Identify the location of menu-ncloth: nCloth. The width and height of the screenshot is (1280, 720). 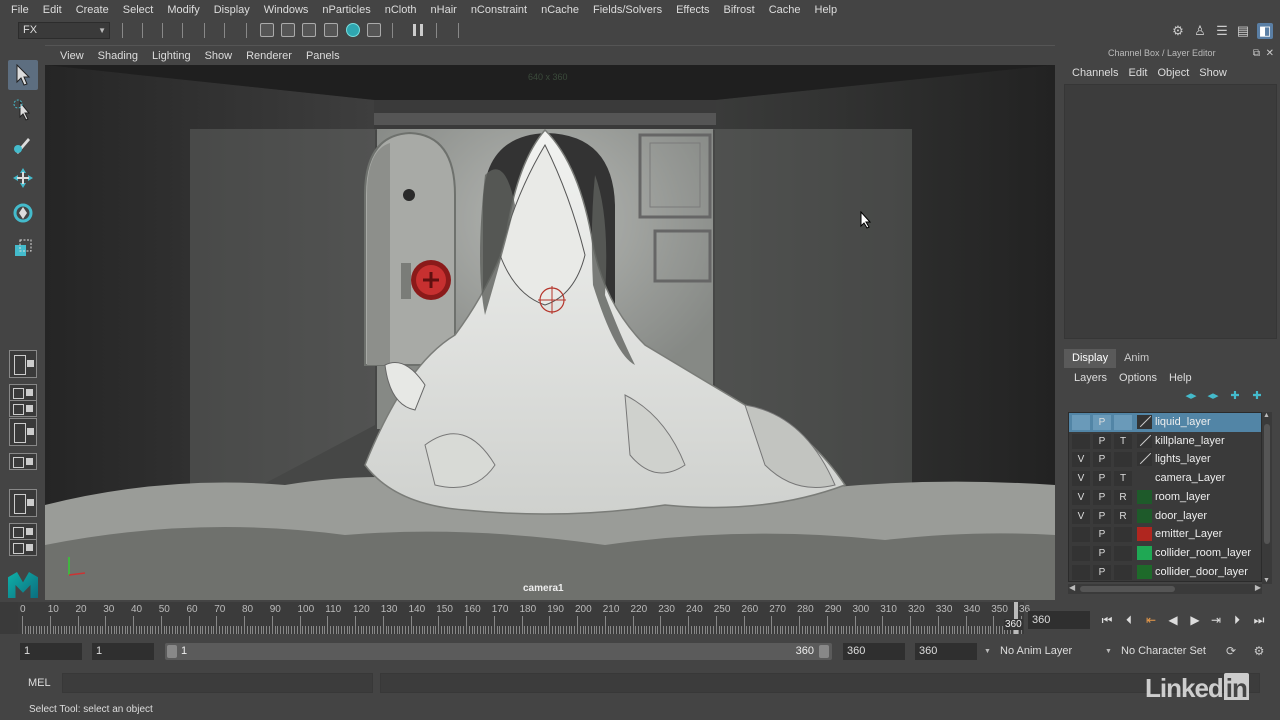
(401, 10).